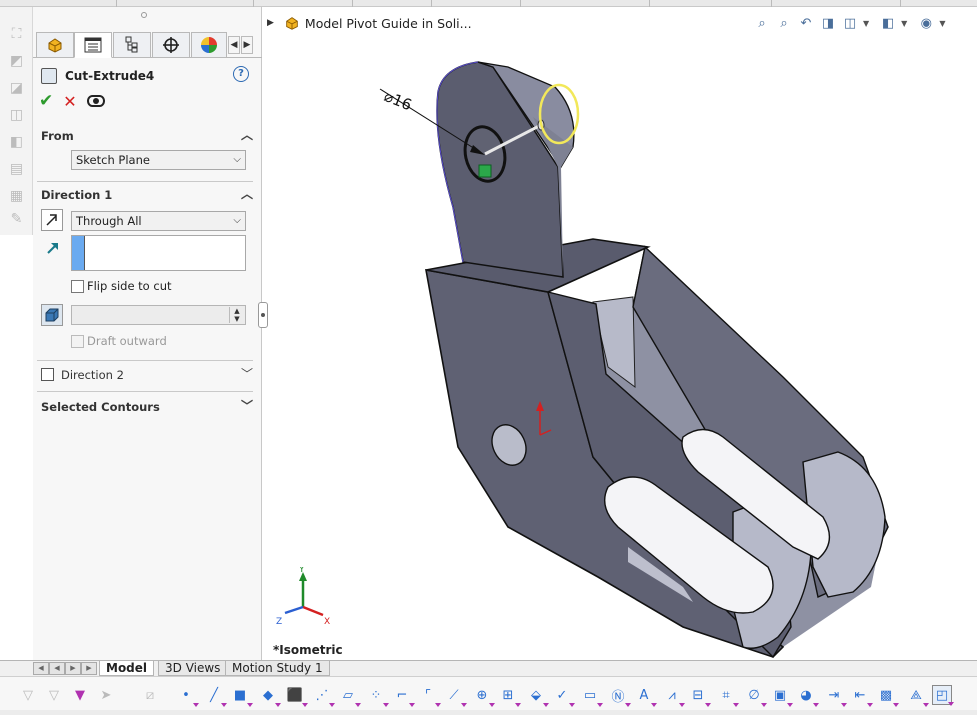  I want to click on selected-contours-label: Selected Contours, so click(100, 407).